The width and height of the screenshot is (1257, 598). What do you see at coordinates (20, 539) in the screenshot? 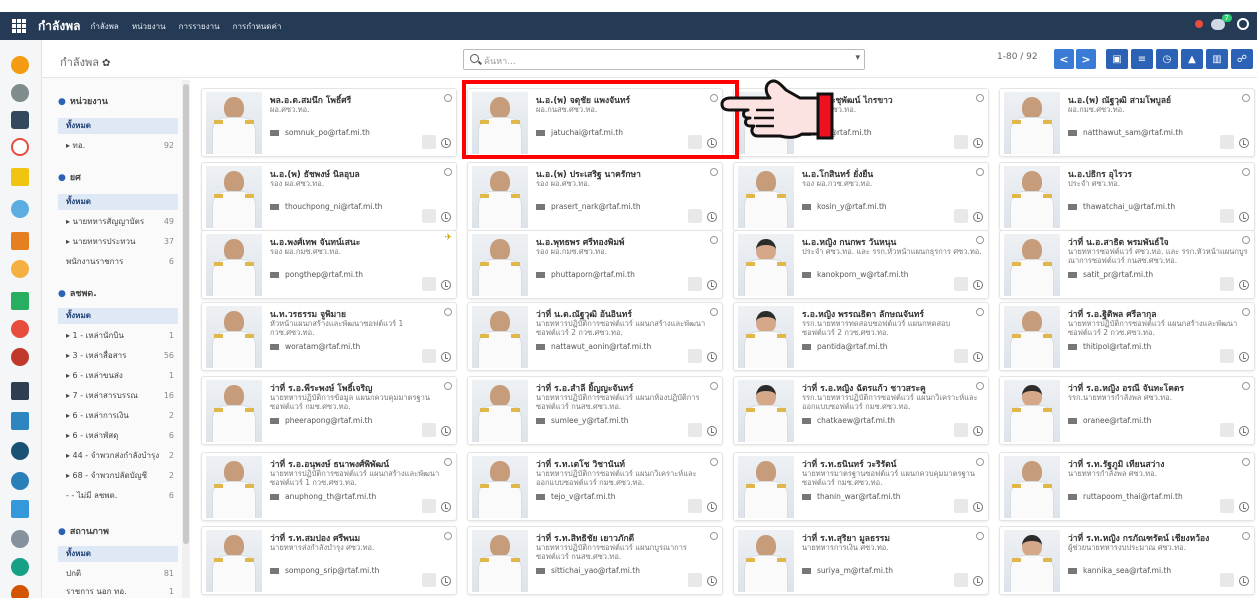
I see `app-users-icon` at bounding box center [20, 539].